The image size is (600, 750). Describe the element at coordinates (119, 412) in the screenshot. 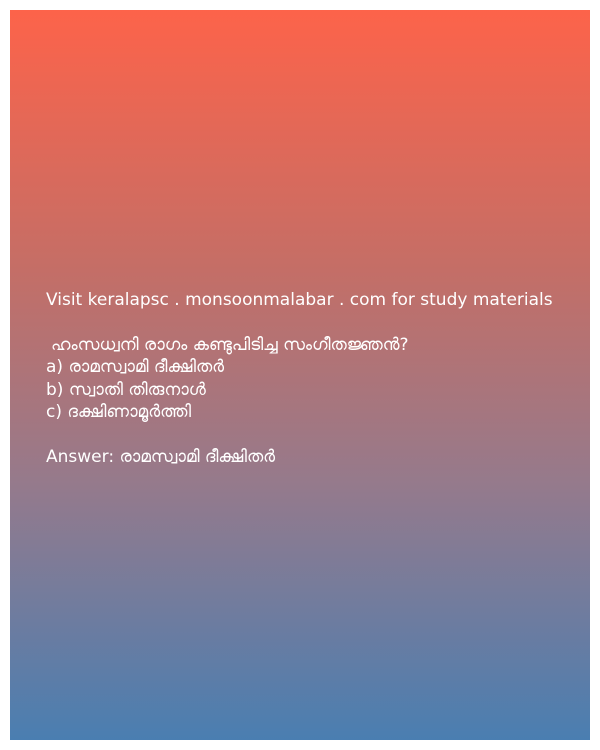

I see `option-c: c) ദക്ഷിണാമൂർത്തി` at that location.